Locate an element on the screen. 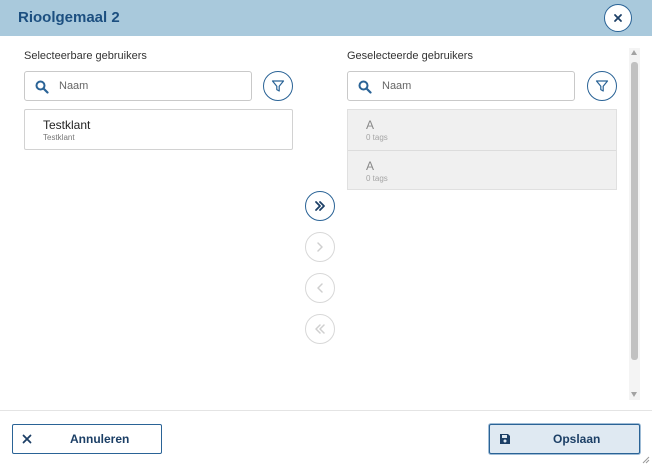 The height and width of the screenshot is (466, 652). right-search-field is located at coordinates (461, 86).